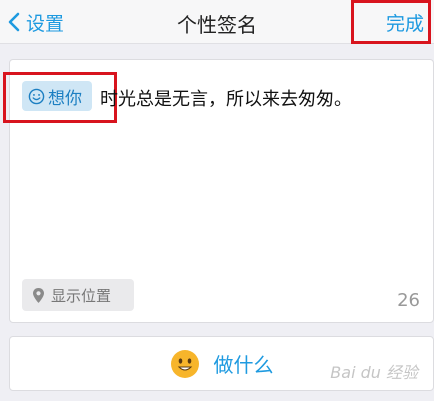  Describe the element at coordinates (36, 96) in the screenshot. I see `smile-icon` at that location.